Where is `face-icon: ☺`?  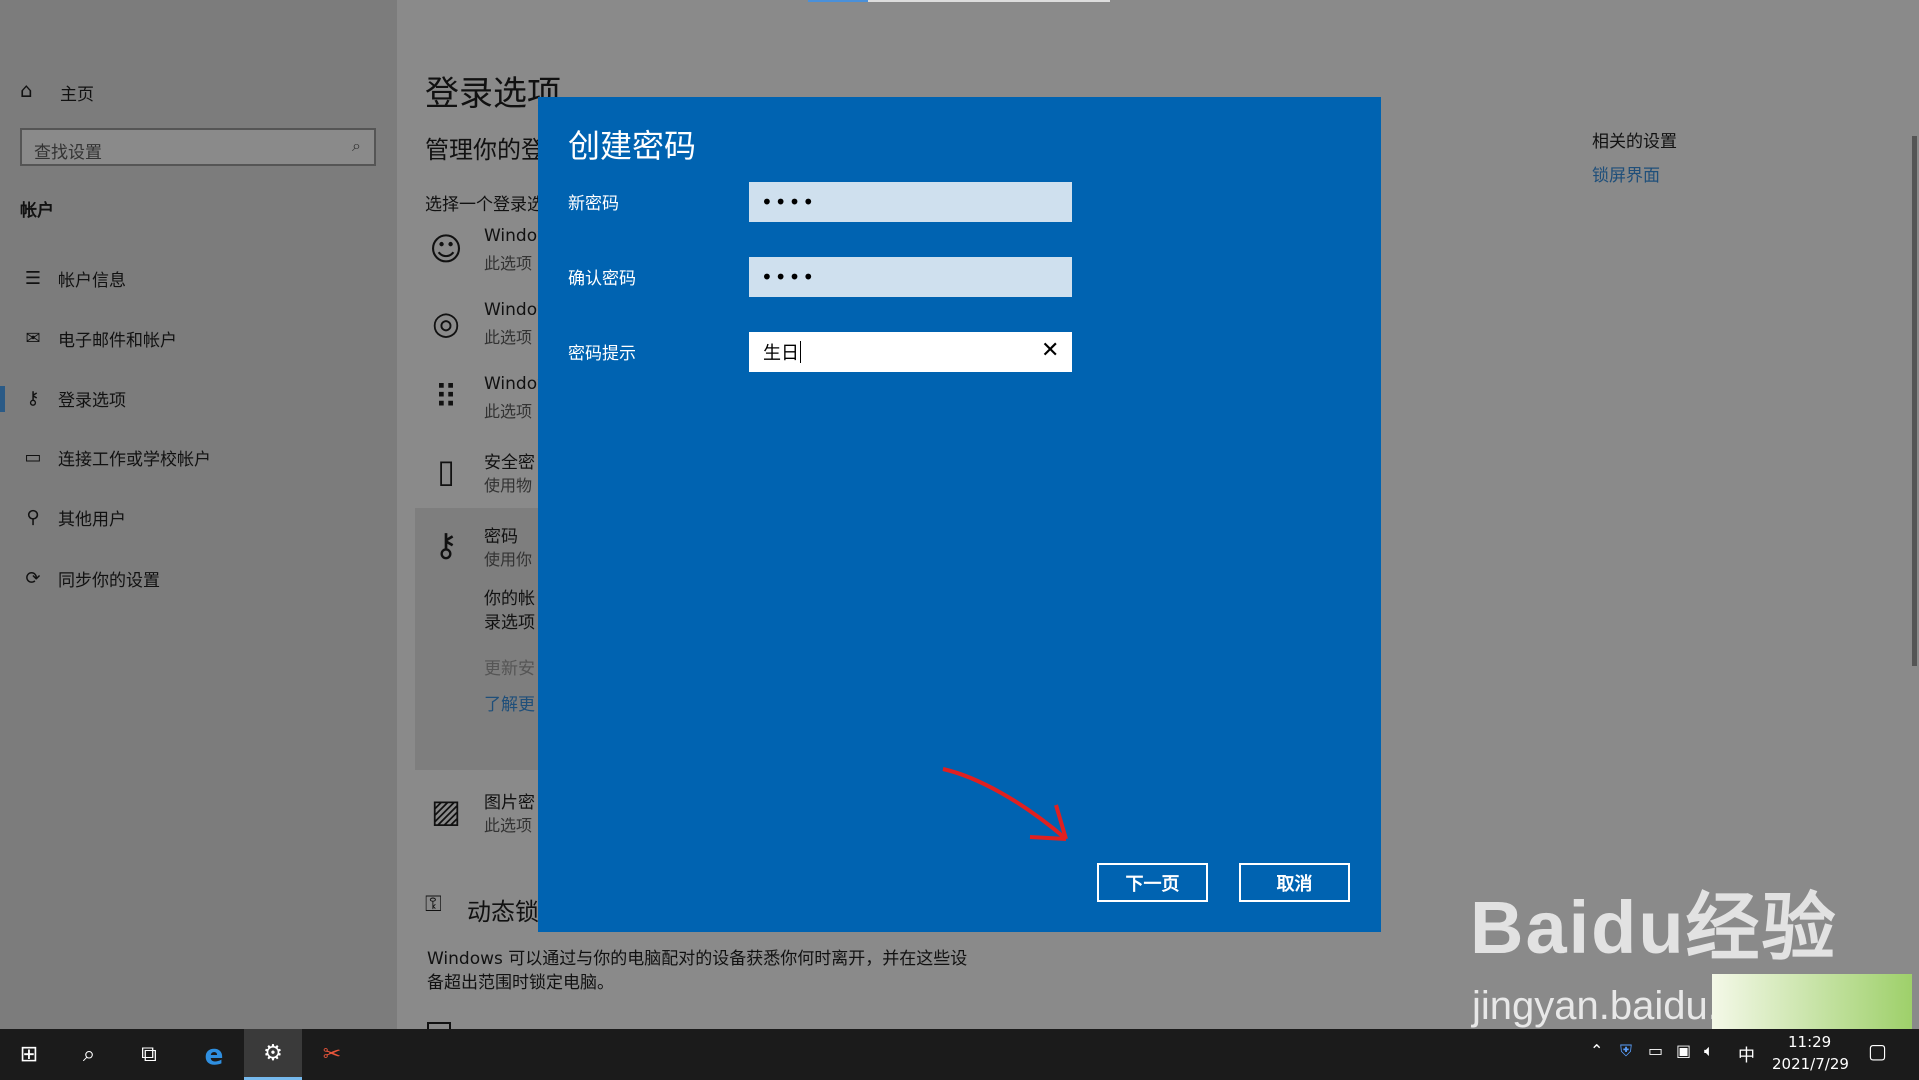
face-icon: ☺ is located at coordinates (446, 249).